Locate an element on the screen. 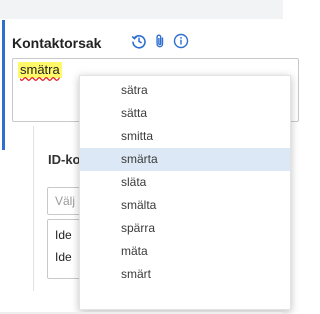 This screenshot has width=320, height=314. suggestion-item: mäta is located at coordinates (185, 251).